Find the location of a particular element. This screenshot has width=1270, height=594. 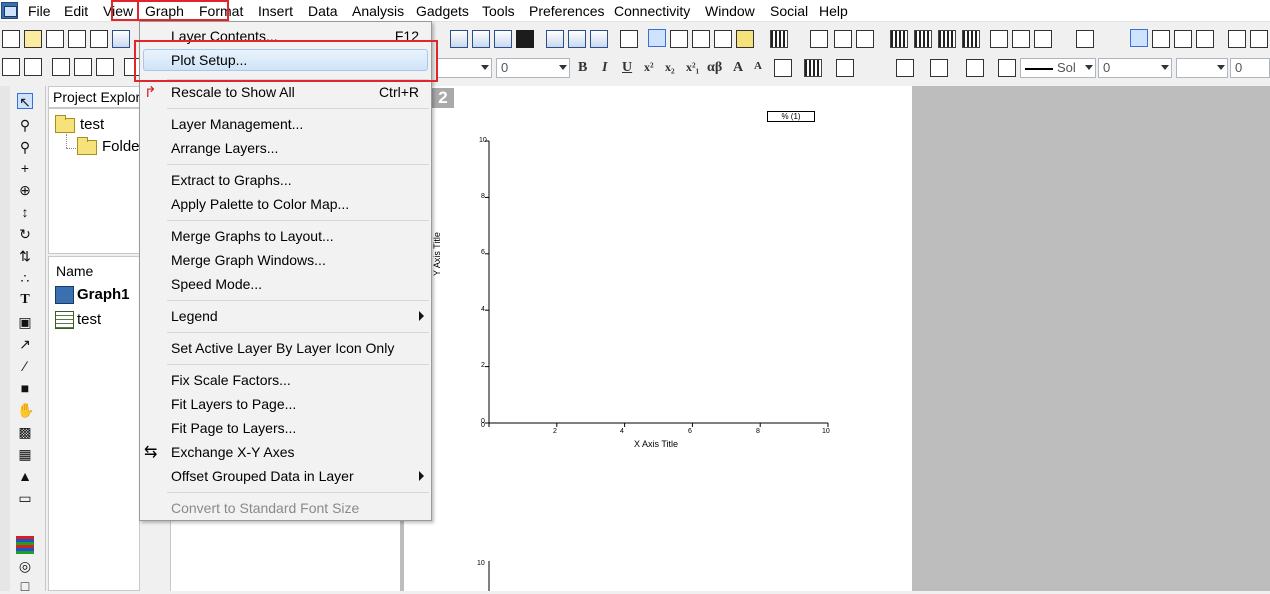

app-icon is located at coordinates (9, 10).